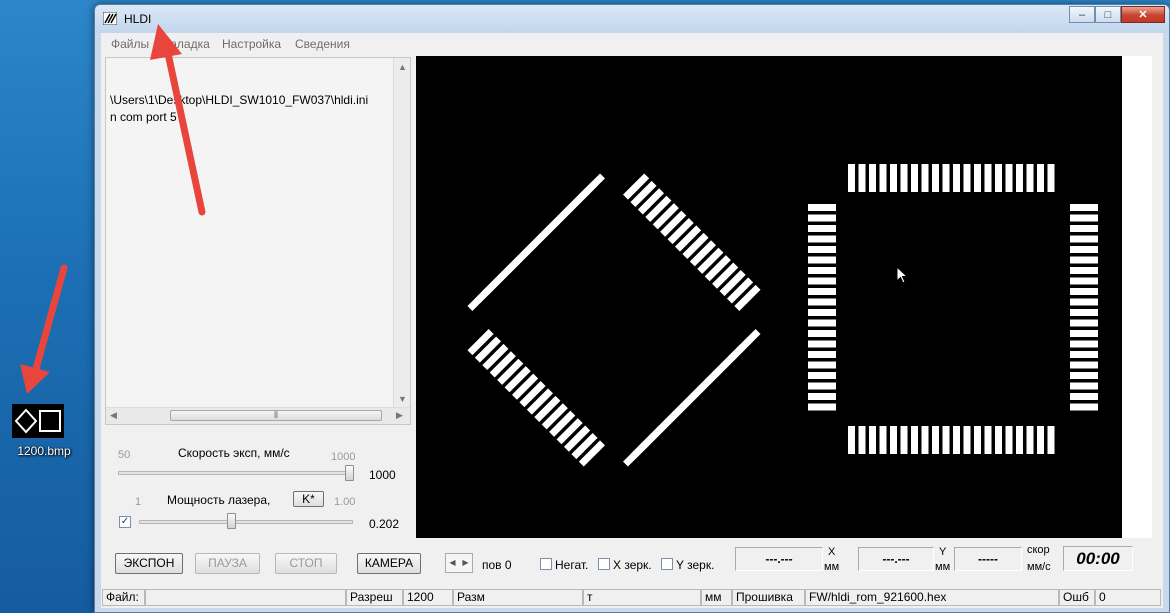  Describe the element at coordinates (113, 209) in the screenshot. I see `annotation-arrows` at that location.